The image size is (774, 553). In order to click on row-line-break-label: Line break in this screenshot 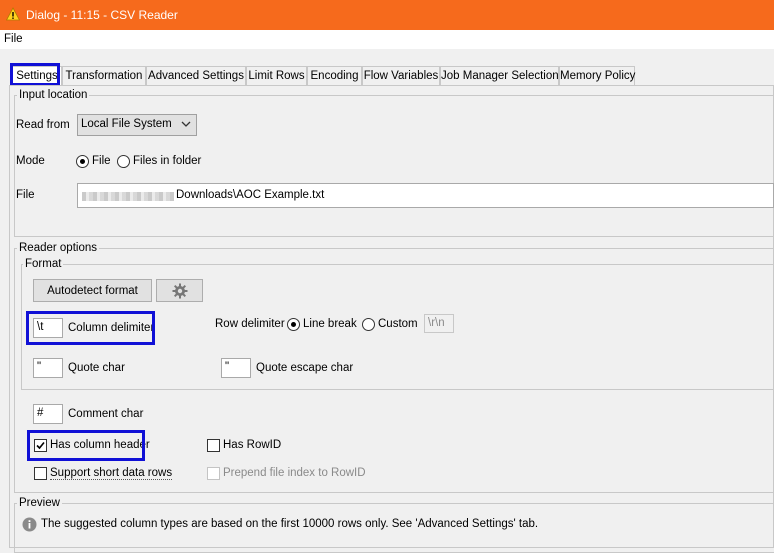, I will do `click(330, 324)`.